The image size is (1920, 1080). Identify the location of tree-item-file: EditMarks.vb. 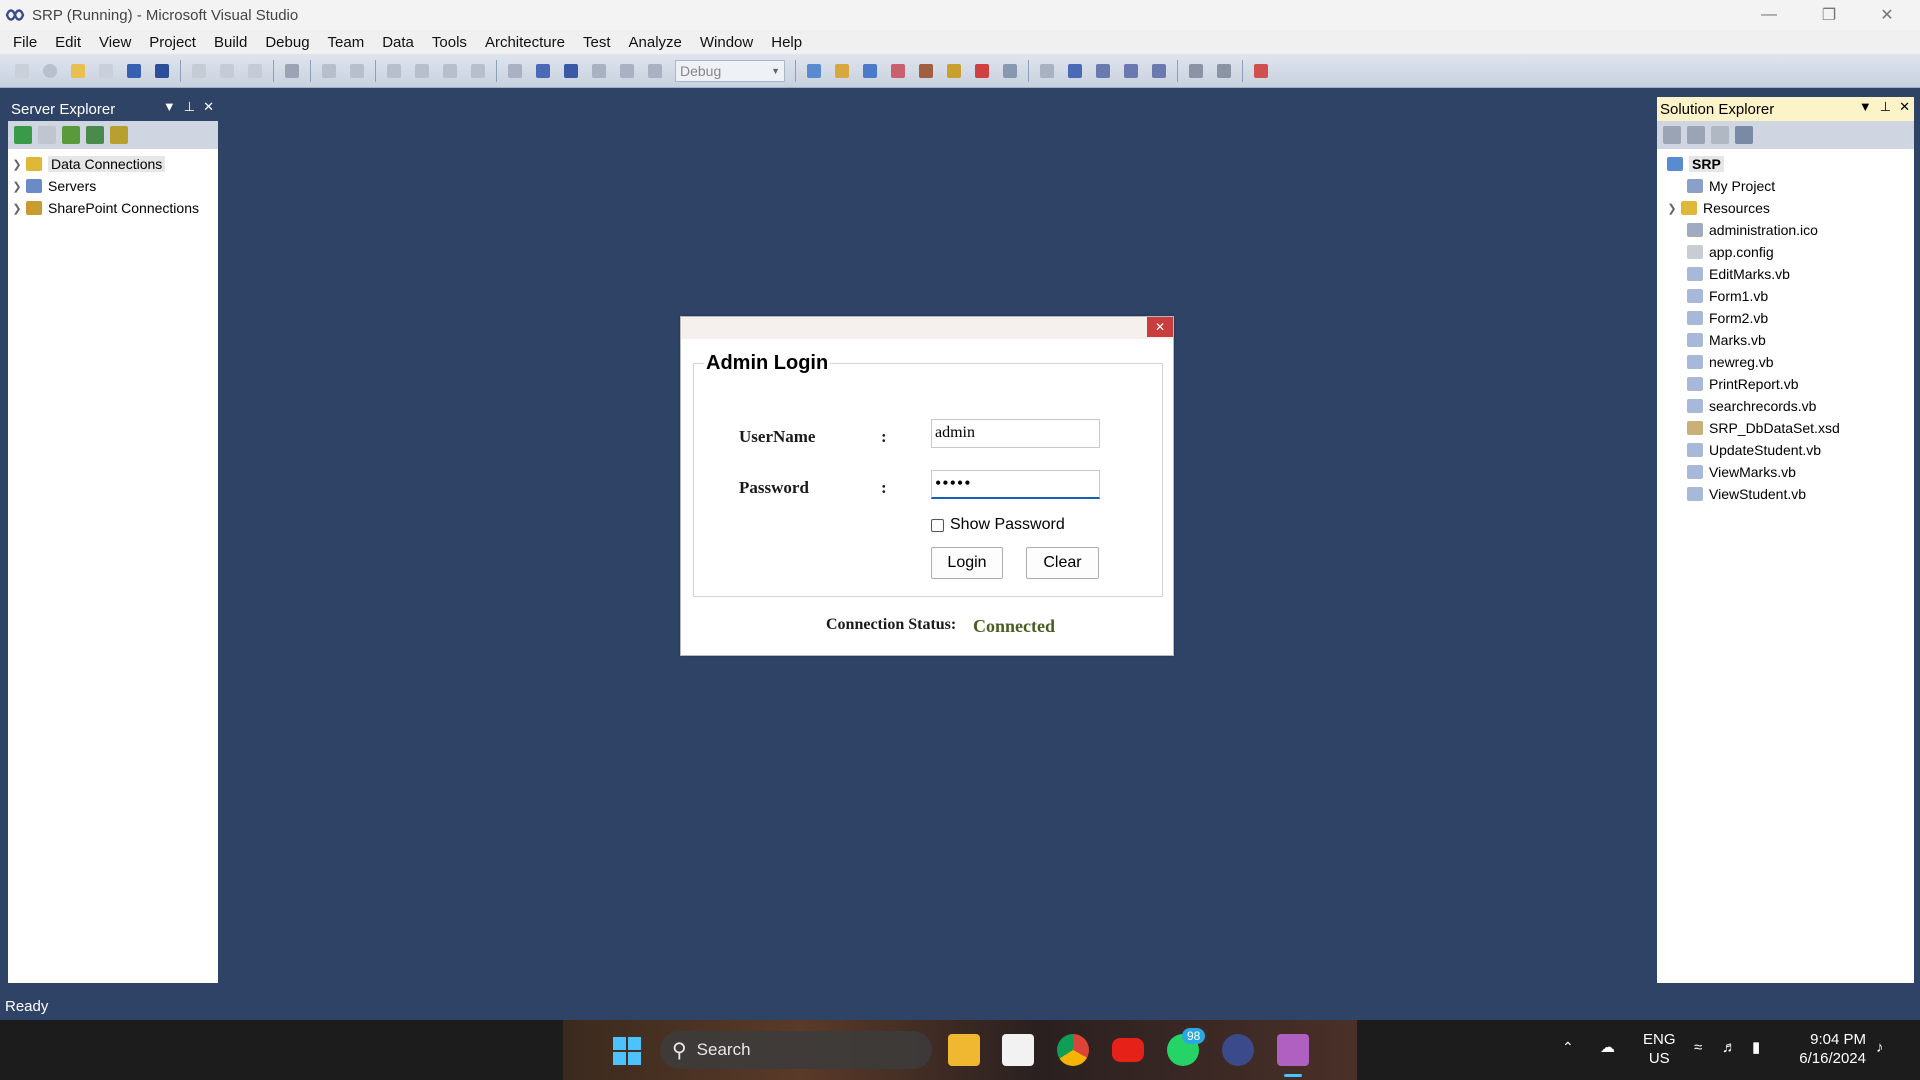
(1785, 274).